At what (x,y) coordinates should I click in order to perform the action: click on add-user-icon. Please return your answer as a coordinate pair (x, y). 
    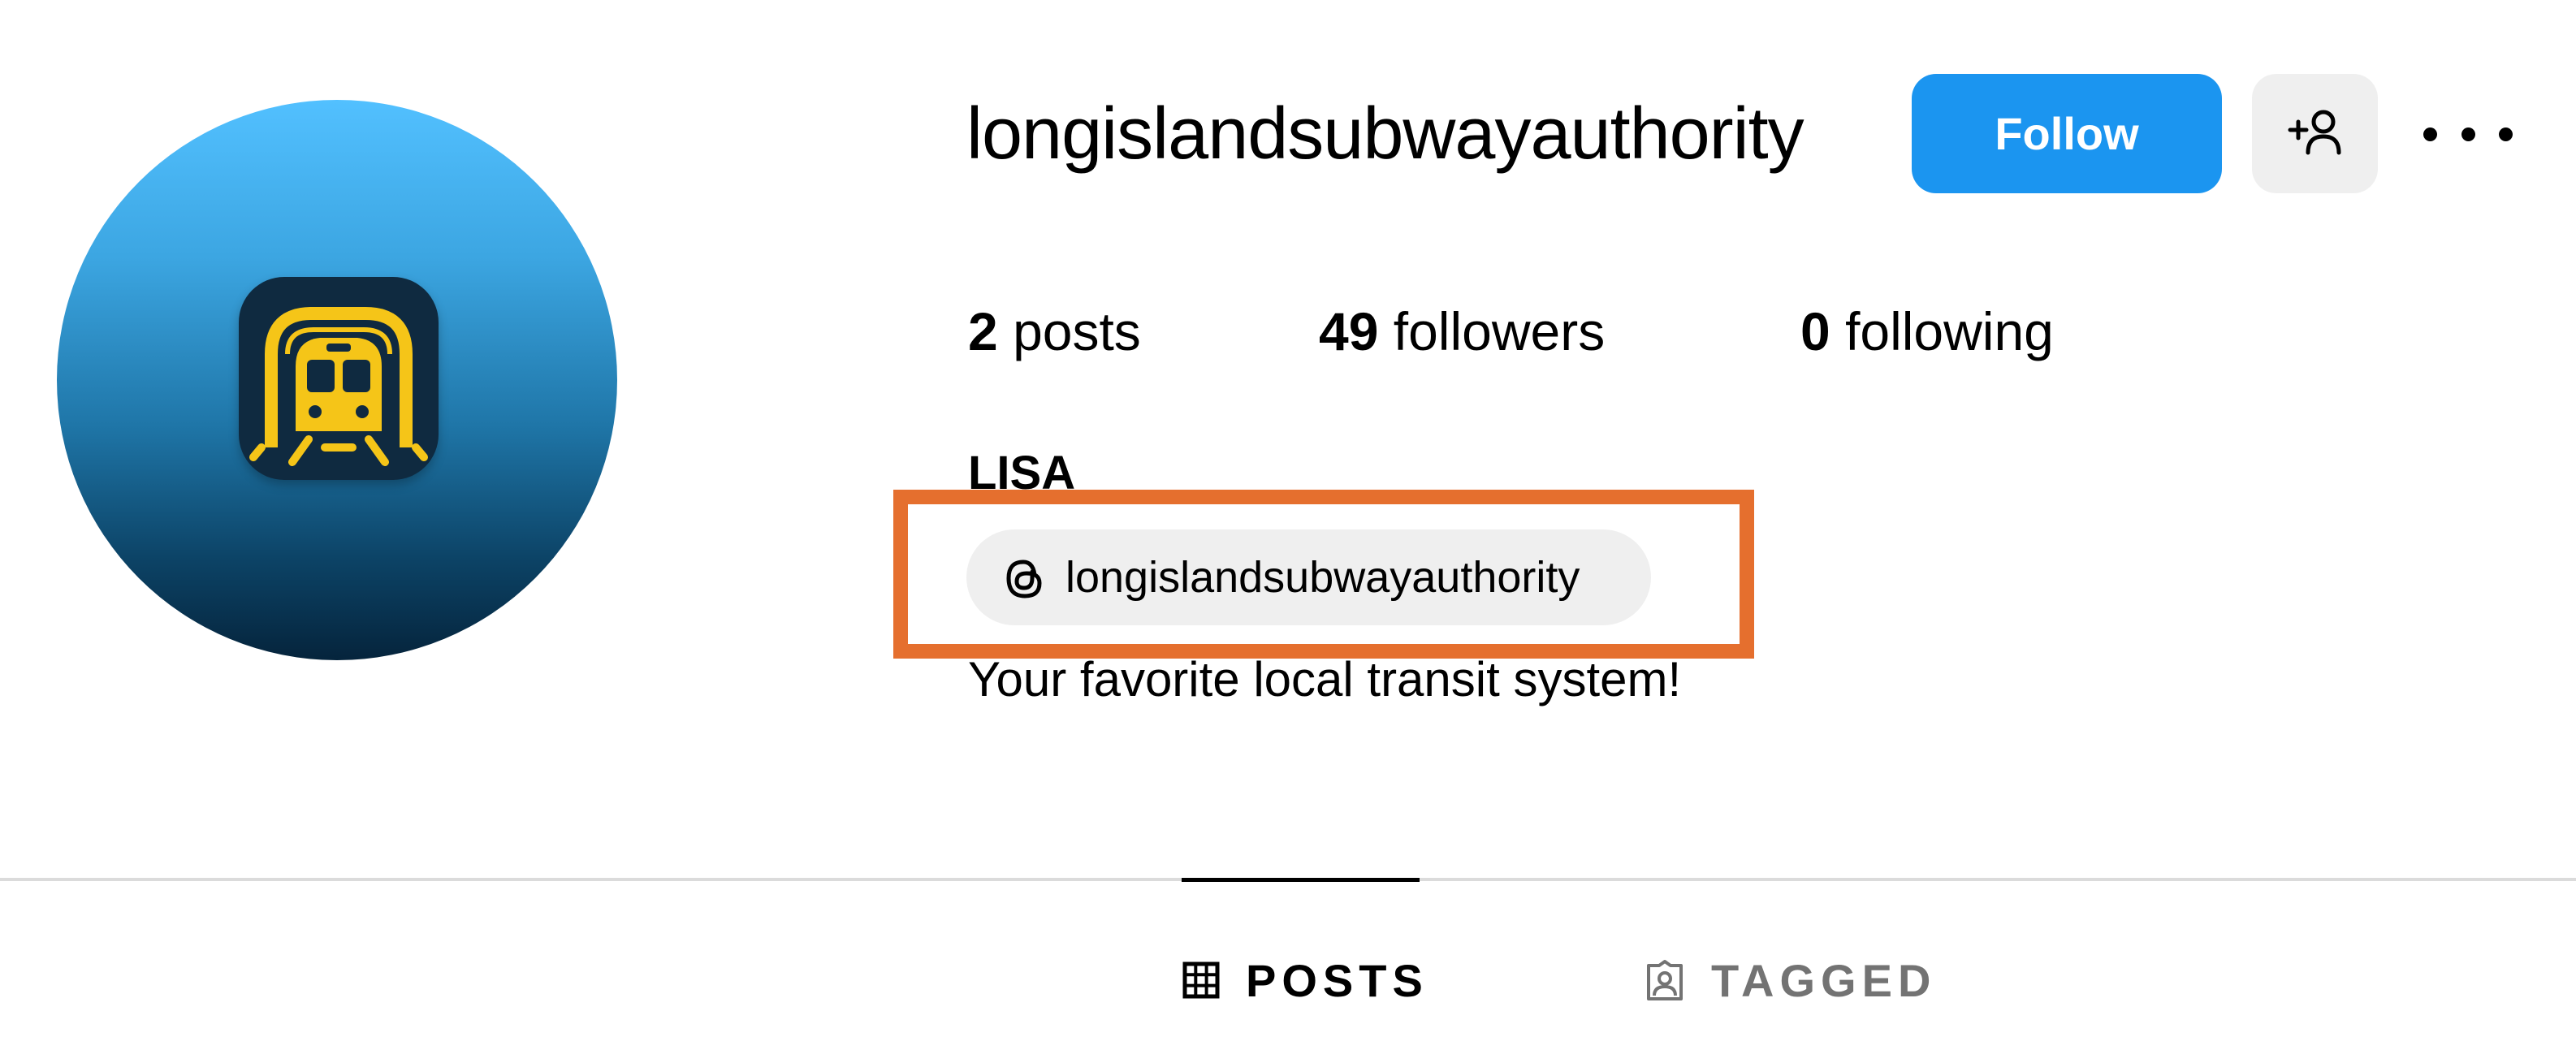
    Looking at the image, I should click on (2315, 133).